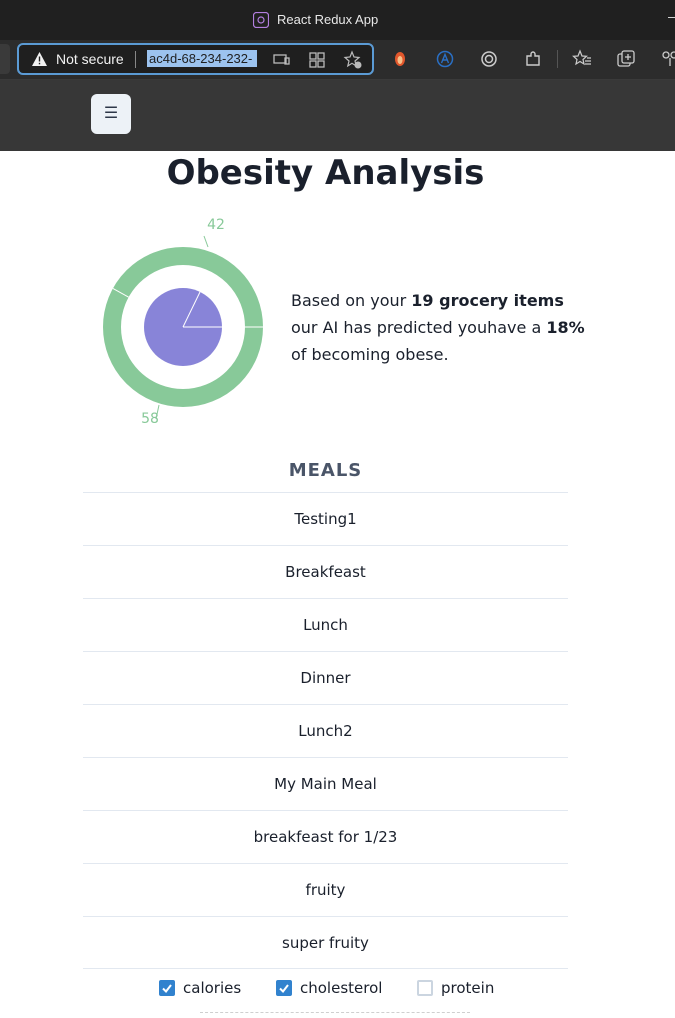  Describe the element at coordinates (425, 988) in the screenshot. I see `checkbox-unchecked-icon` at that location.